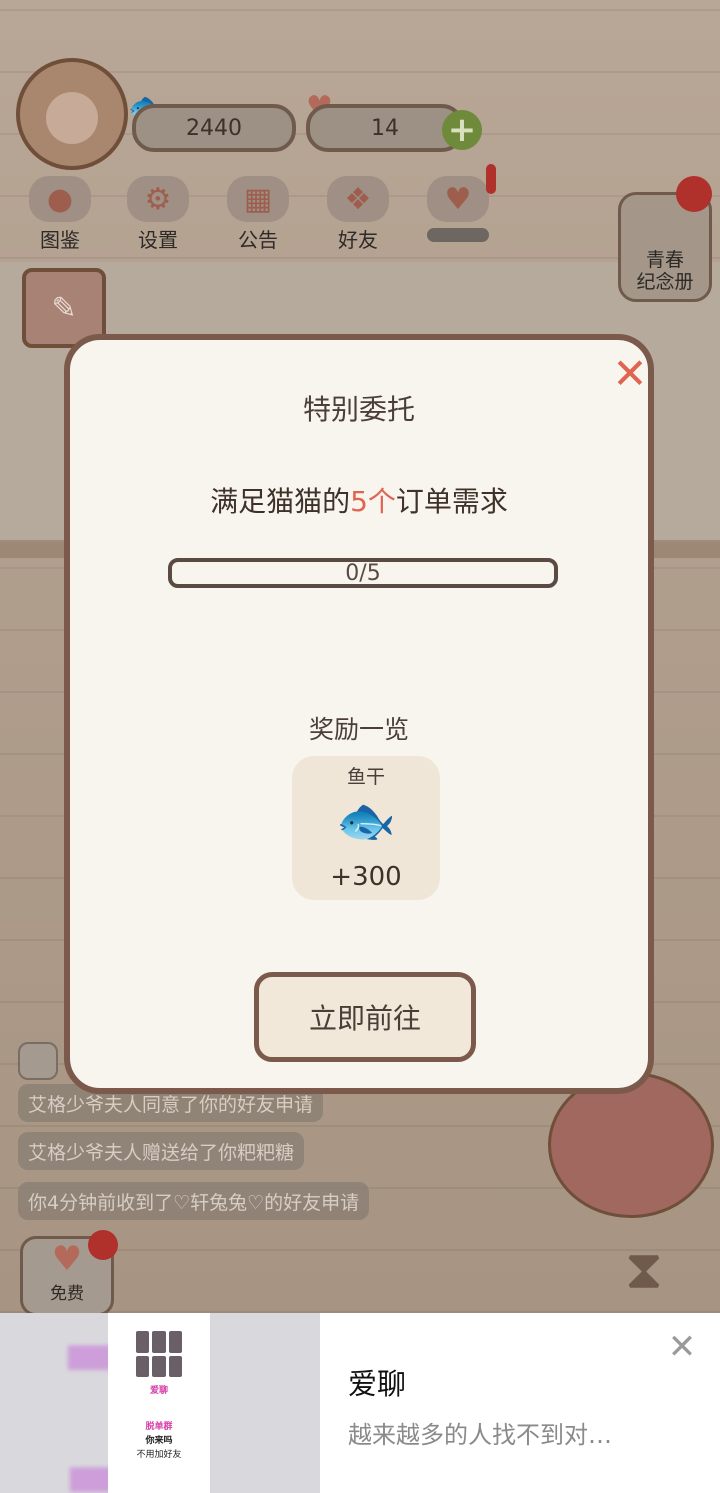 The width and height of the screenshot is (720, 1493). I want to click on fish-icon: 🐟, so click(366, 821).